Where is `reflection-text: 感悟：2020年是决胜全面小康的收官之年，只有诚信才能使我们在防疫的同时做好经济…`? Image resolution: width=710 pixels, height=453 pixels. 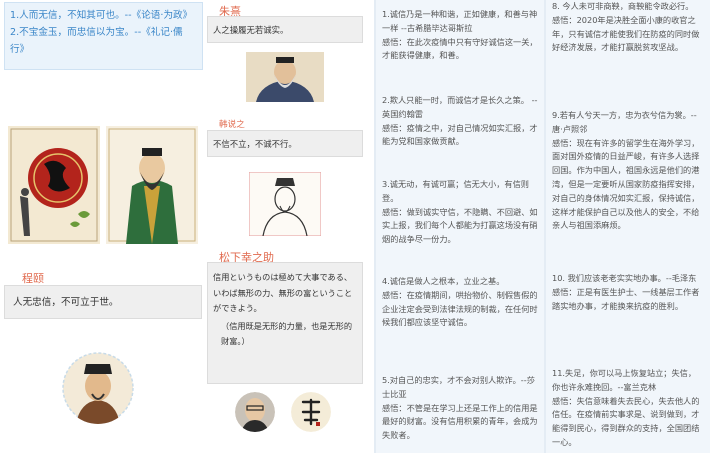
reflection-text: 感悟：2020年是决胜全面小康的收官之年，只有诚信才能使我们在防疫的同时做好经济… is located at coordinates (626, 33).